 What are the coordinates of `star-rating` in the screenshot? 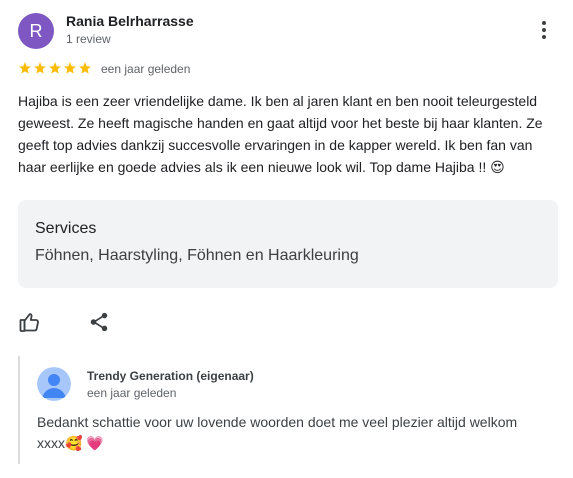 It's located at (55, 68).